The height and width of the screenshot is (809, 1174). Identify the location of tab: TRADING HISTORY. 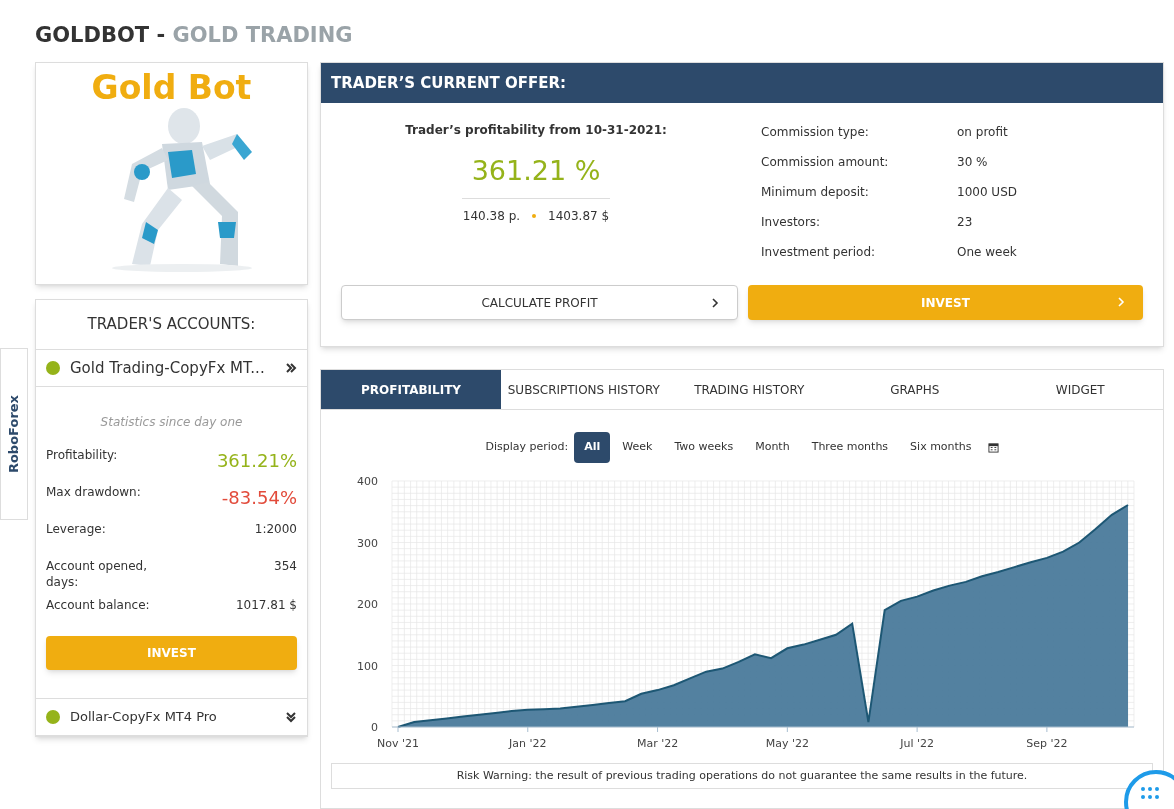
(749, 389).